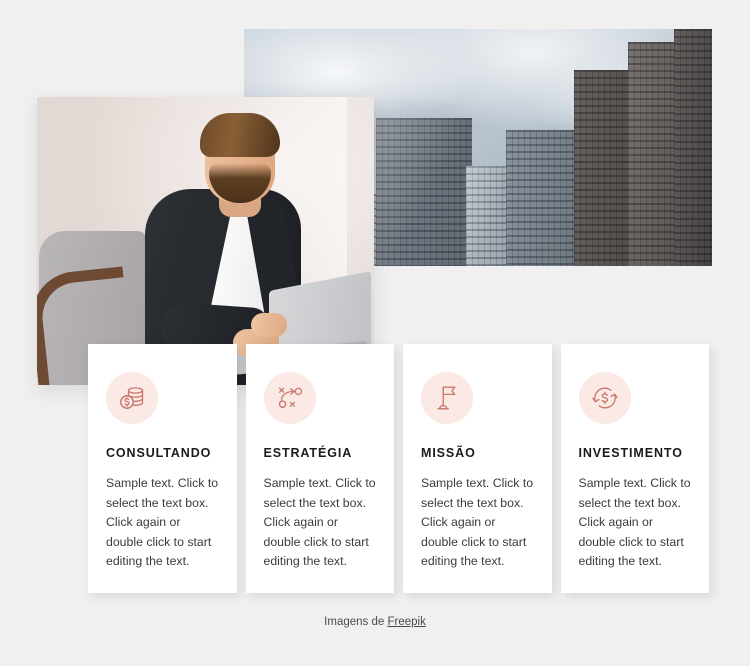 This screenshot has width=750, height=666. What do you see at coordinates (448, 453) in the screenshot?
I see `card-title: MISSÃO` at bounding box center [448, 453].